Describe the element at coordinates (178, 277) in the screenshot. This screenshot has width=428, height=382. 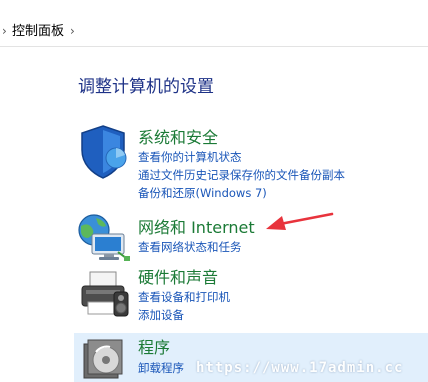
I see `category-hardware-sound: 硬件和声音` at that location.